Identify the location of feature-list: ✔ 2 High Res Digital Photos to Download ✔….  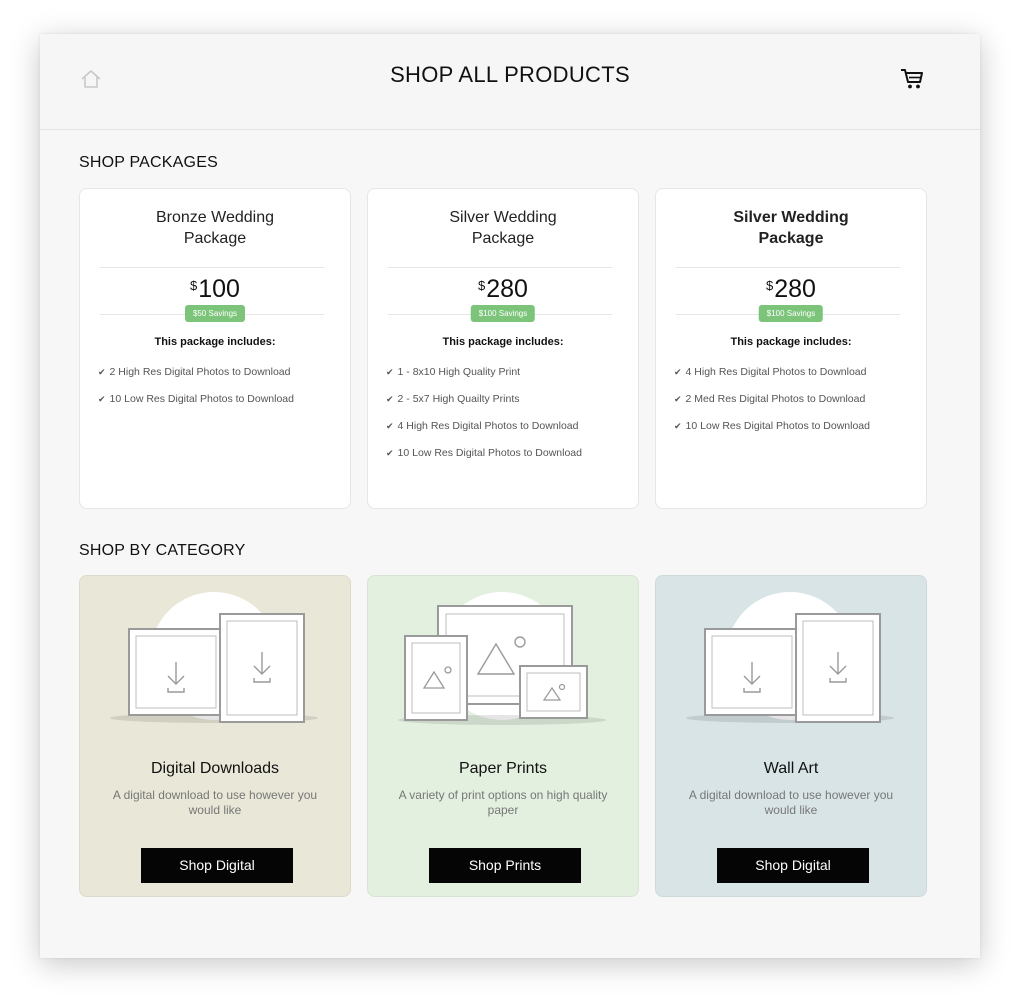
(196, 391).